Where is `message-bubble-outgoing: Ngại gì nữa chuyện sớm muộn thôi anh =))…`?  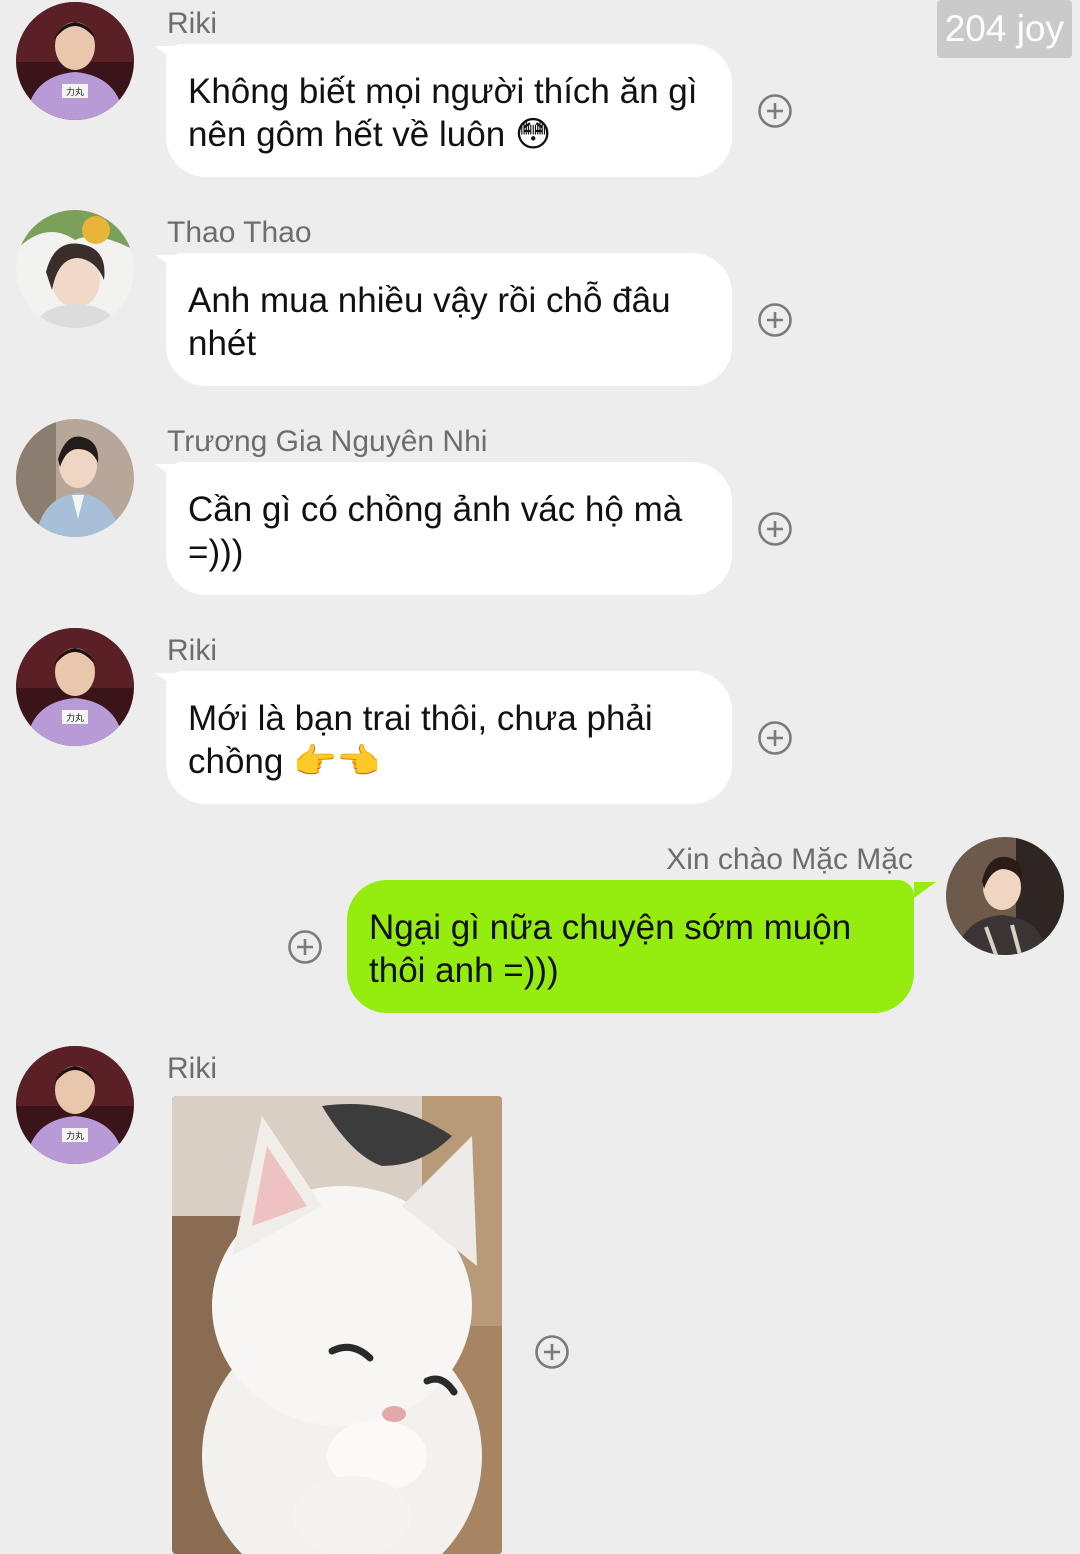 message-bubble-outgoing: Ngại gì nữa chuyện sớm muộn thôi anh =))… is located at coordinates (630, 946).